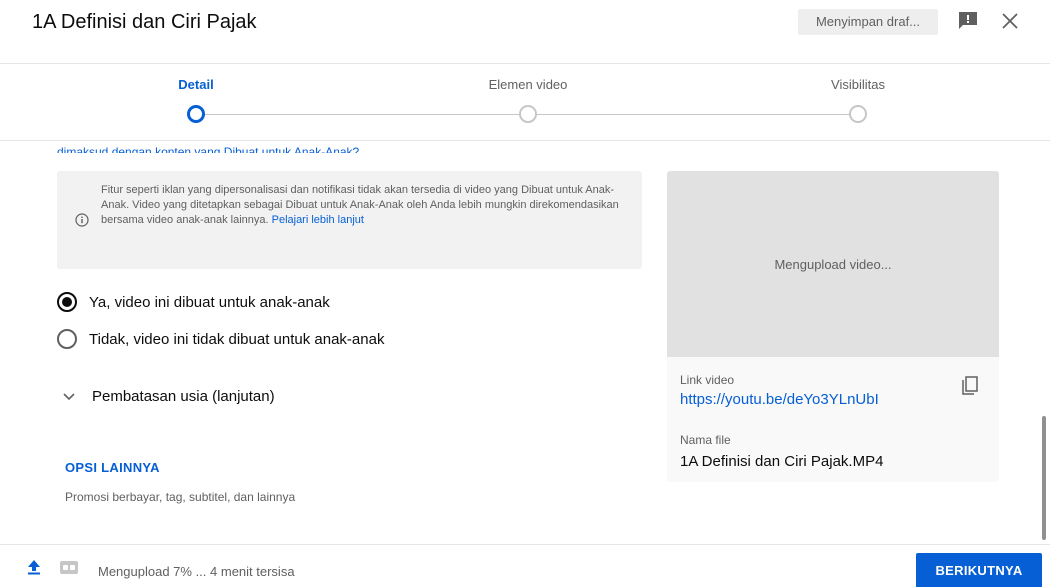  What do you see at coordinates (196, 571) in the screenshot?
I see `upload-progress-text: Mengupload 7% ... 4 menit tersisa` at bounding box center [196, 571].